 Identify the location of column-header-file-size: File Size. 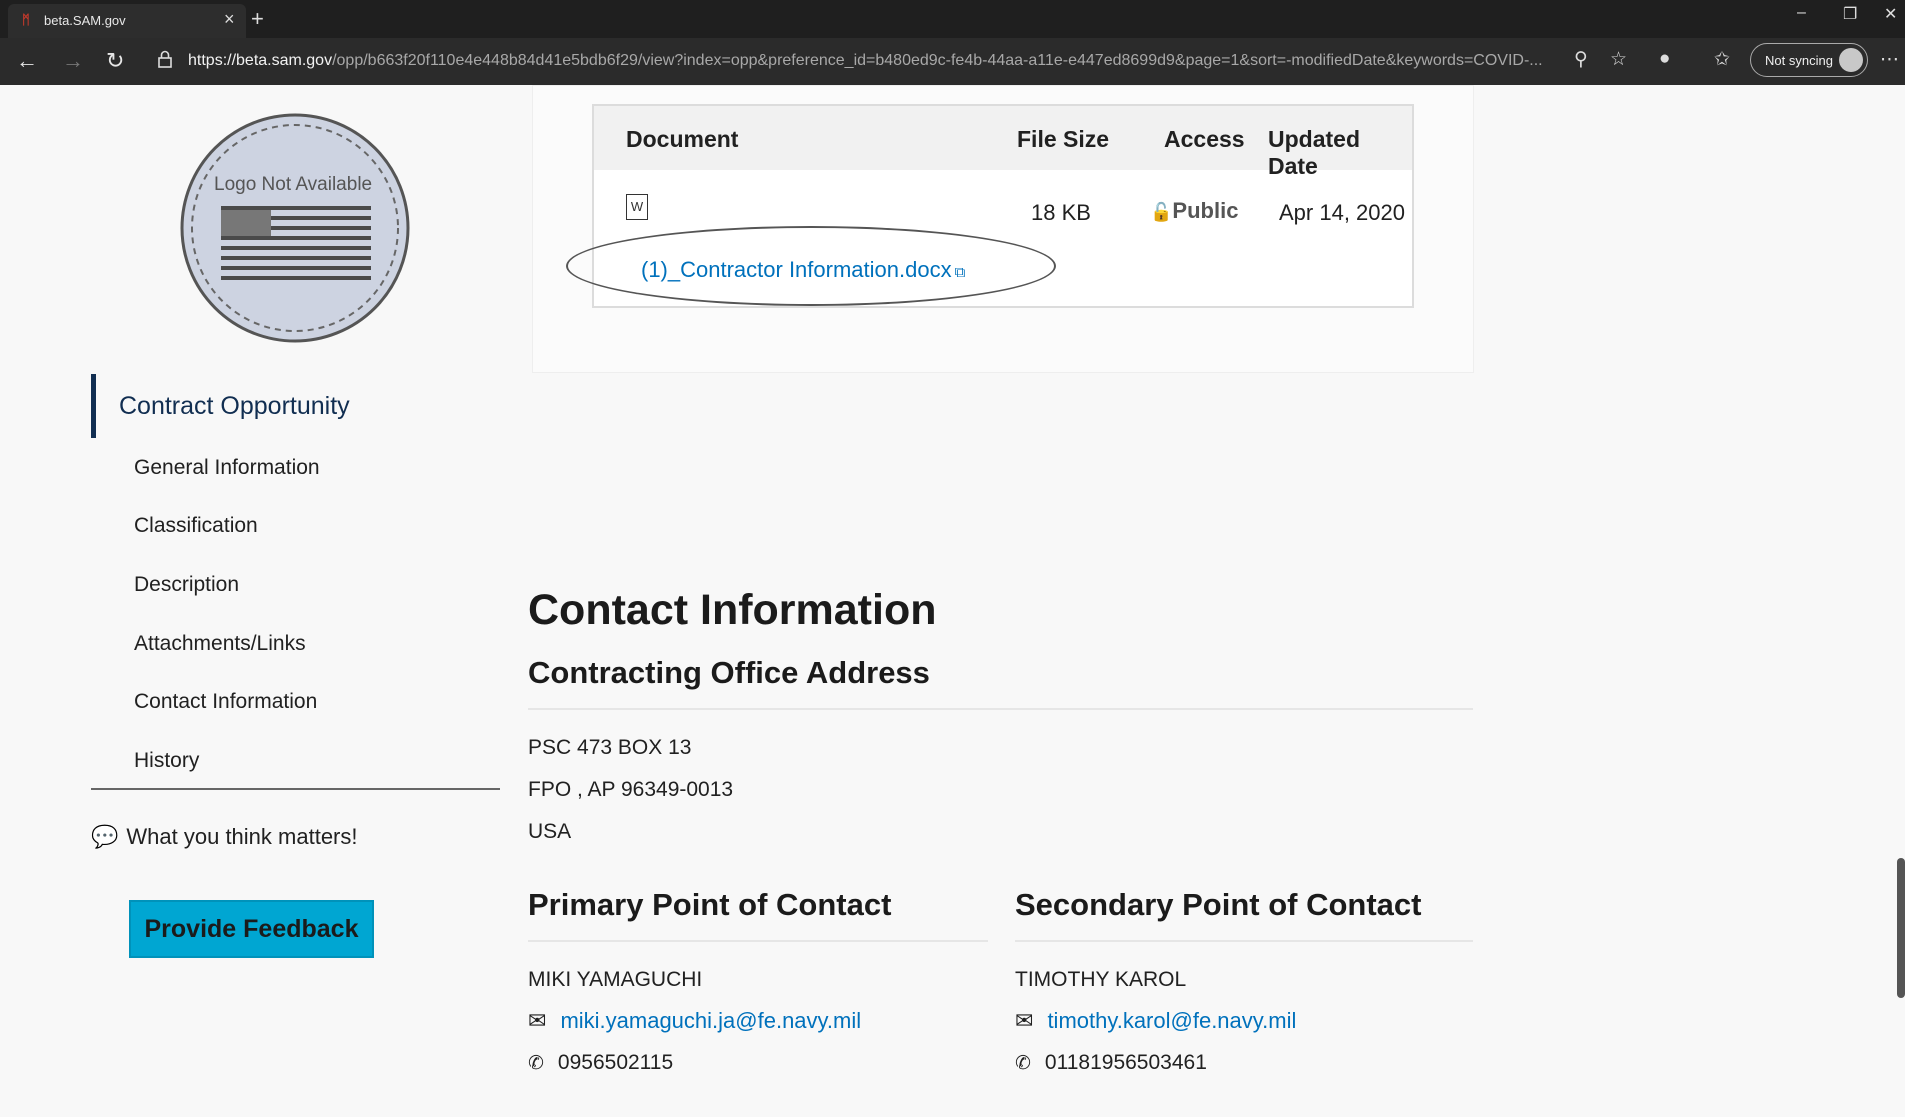
(1063, 139).